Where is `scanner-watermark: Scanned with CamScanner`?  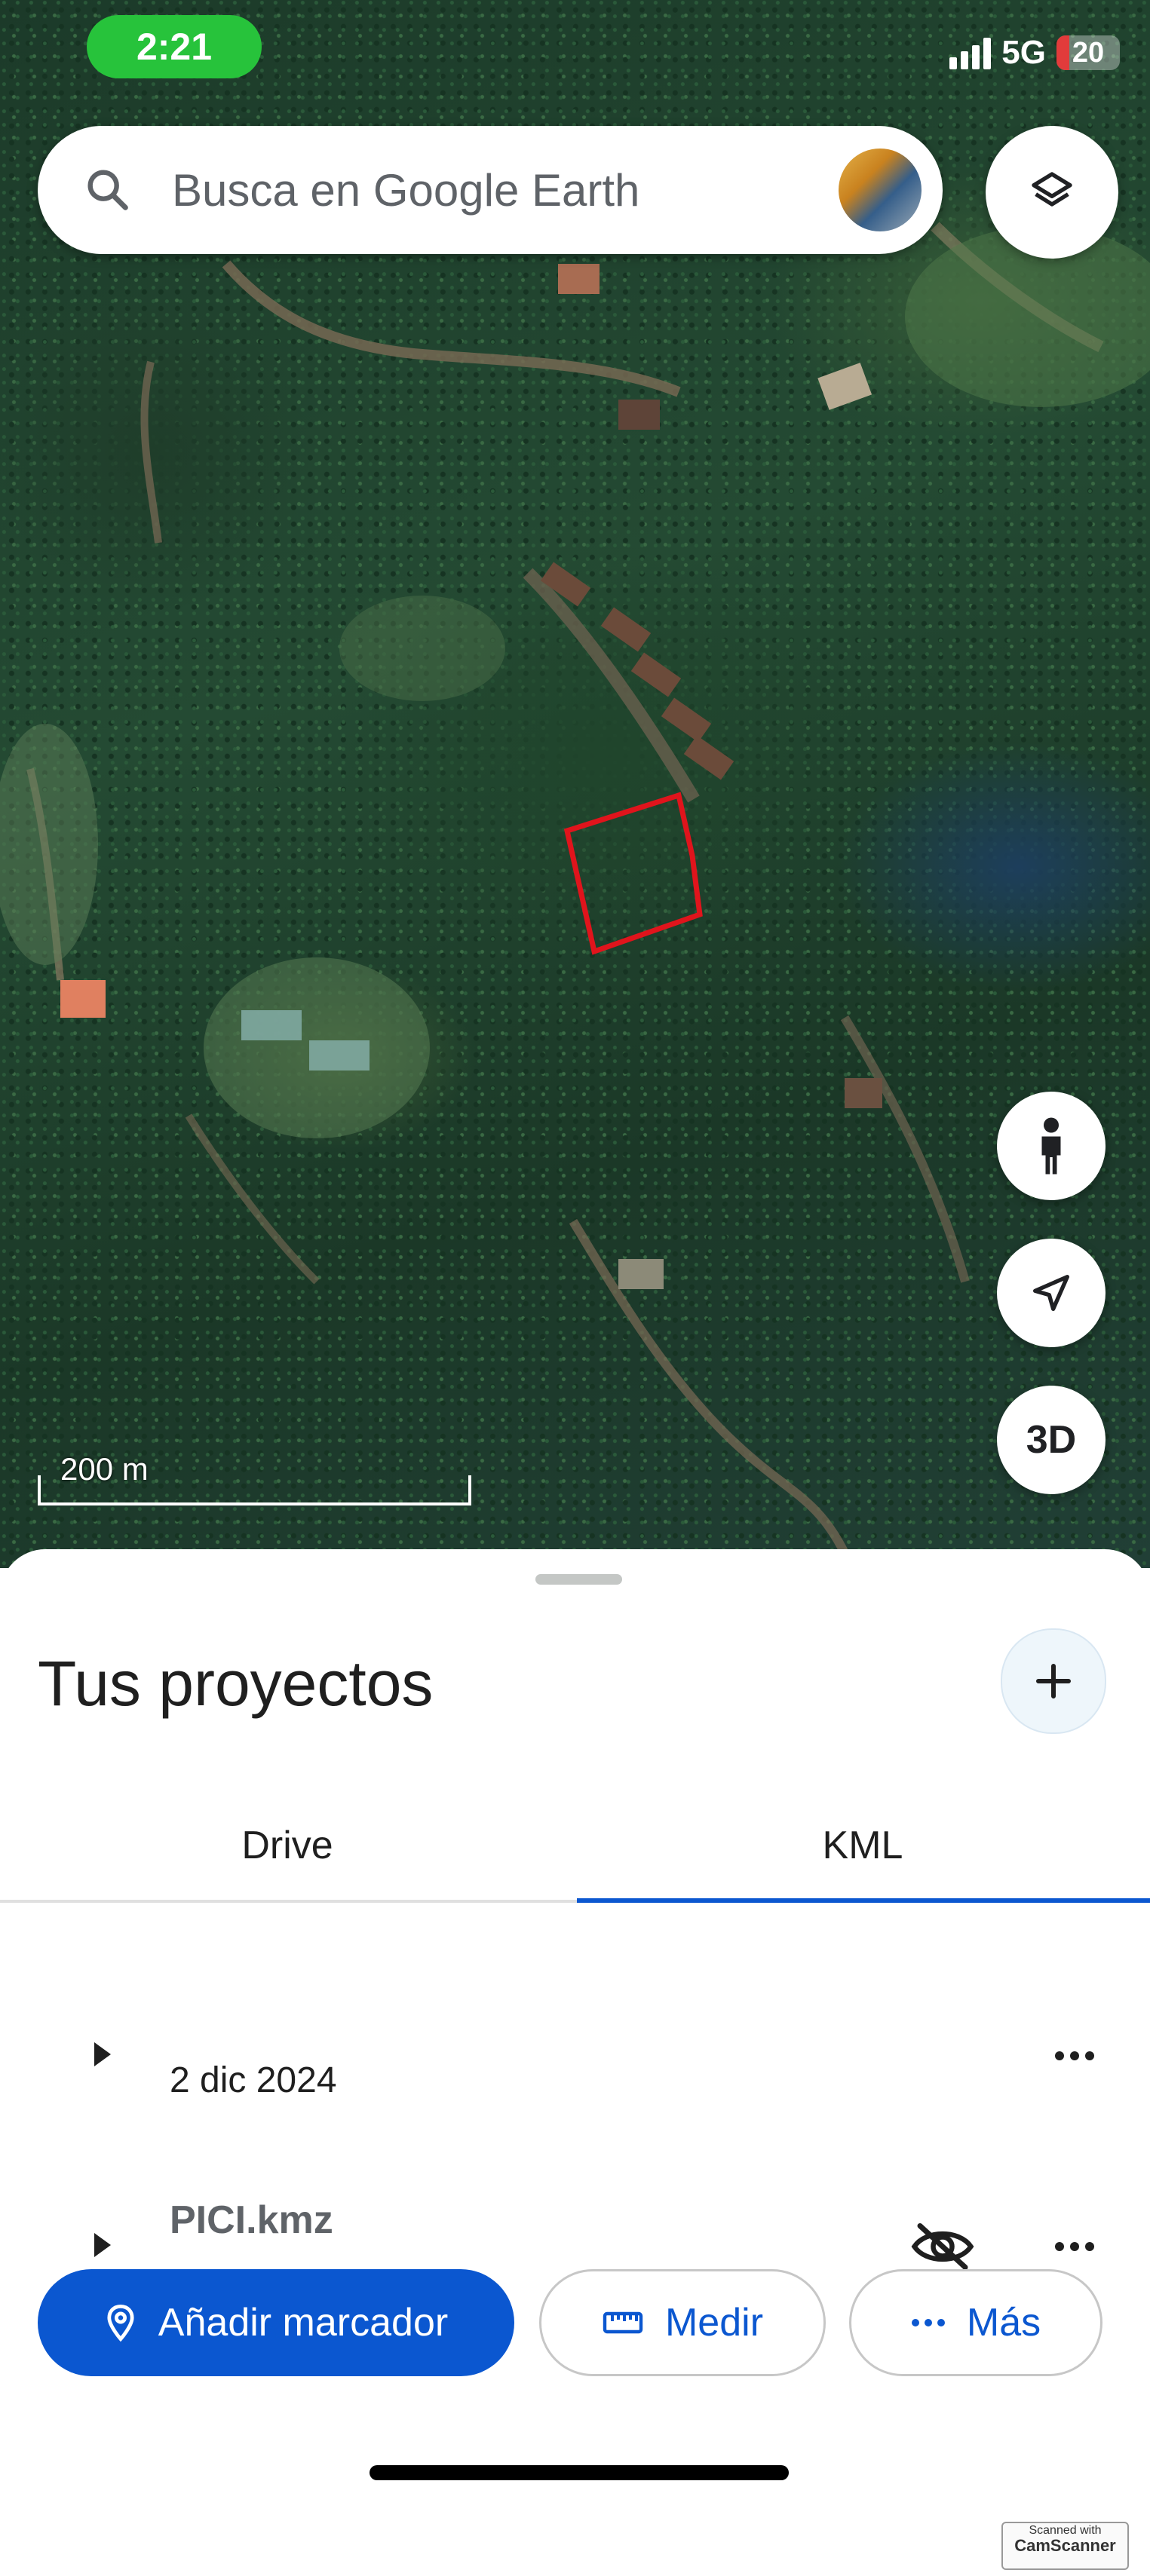 scanner-watermark: Scanned with CamScanner is located at coordinates (1065, 2546).